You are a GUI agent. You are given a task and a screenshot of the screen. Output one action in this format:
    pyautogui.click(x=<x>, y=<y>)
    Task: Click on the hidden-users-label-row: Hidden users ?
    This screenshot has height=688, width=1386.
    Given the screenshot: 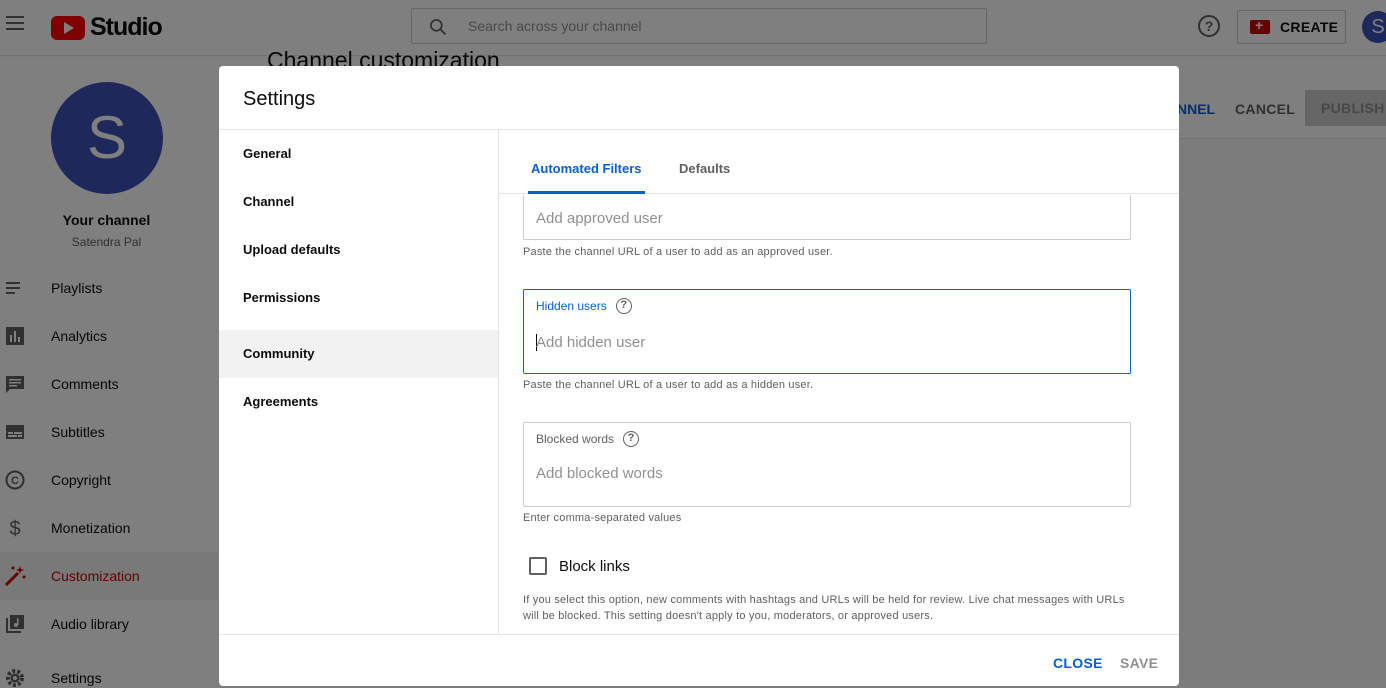 What is the action you would take?
    pyautogui.click(x=584, y=306)
    